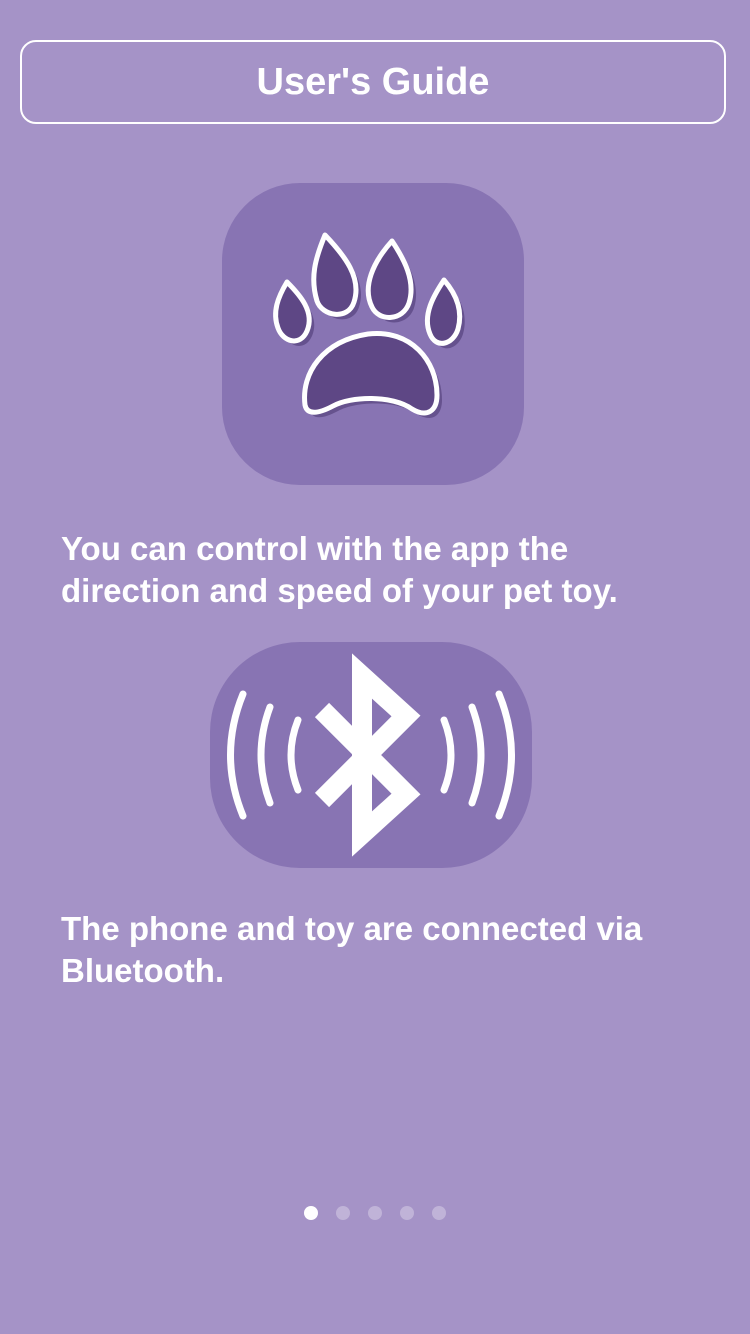 Image resolution: width=750 pixels, height=1334 pixels. Describe the element at coordinates (476, 755) in the screenshot. I see `signal-wave-right-middle` at that location.